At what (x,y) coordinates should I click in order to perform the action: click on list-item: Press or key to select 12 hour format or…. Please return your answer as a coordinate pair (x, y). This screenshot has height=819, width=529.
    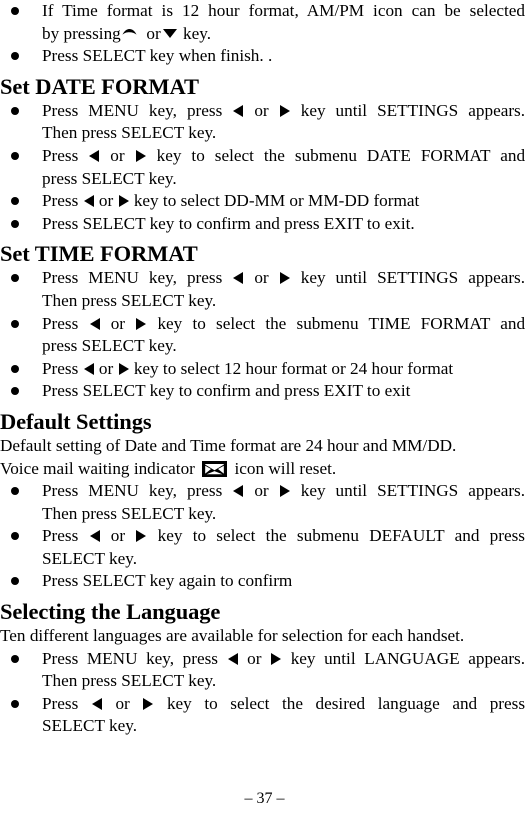
    Looking at the image, I should click on (262, 369).